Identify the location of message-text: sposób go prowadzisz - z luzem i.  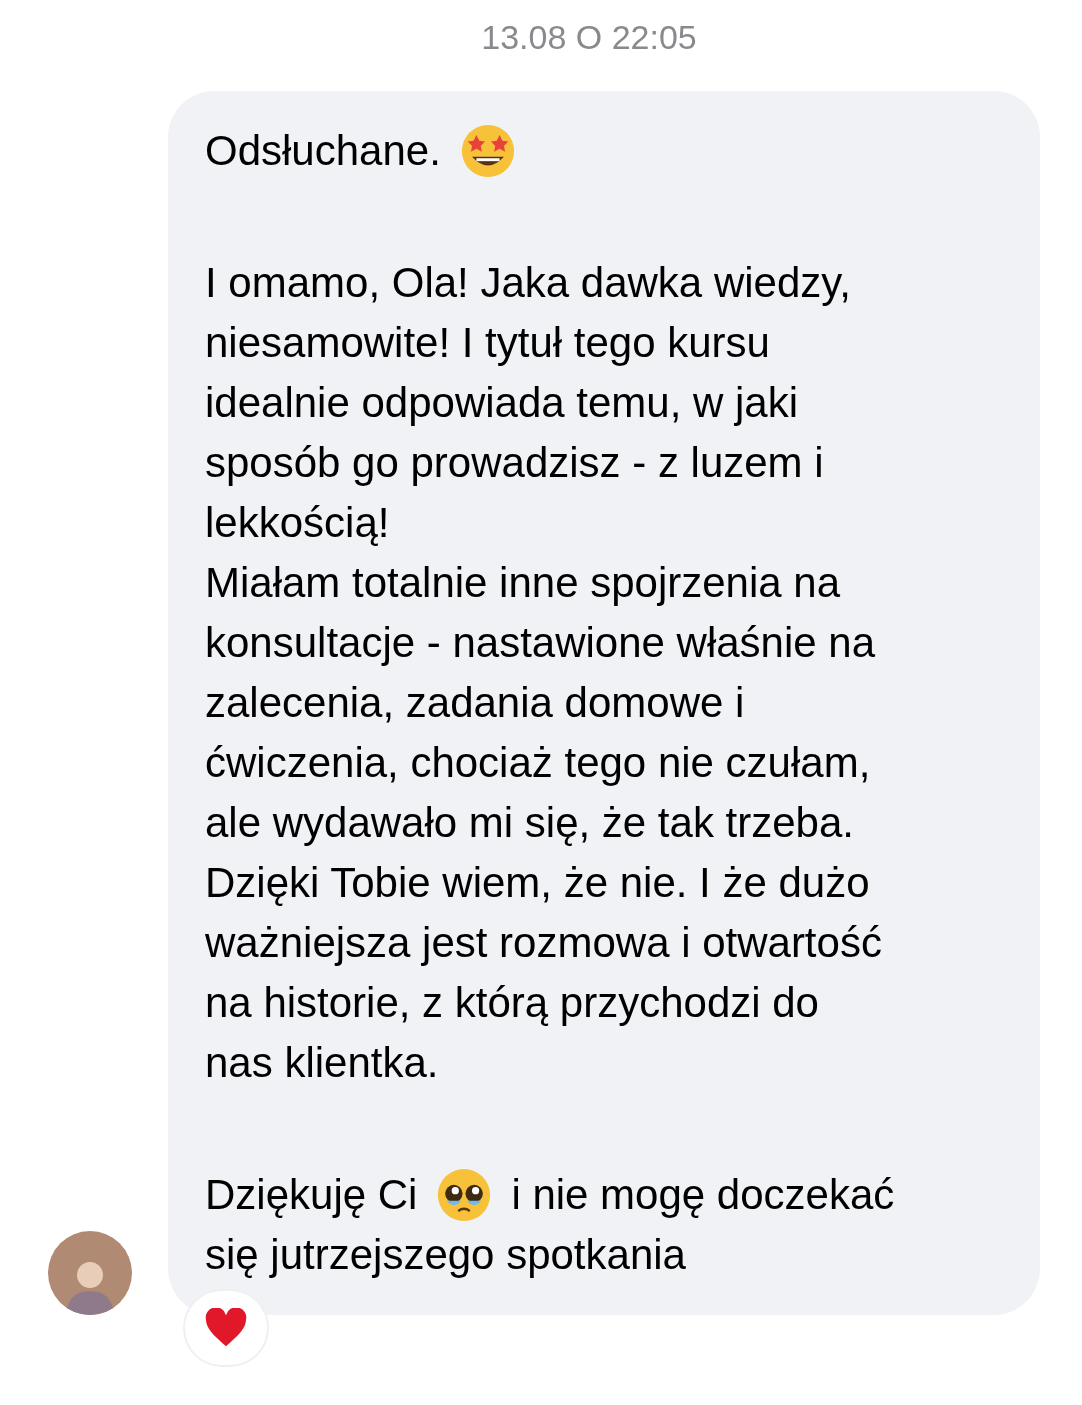
(514, 463).